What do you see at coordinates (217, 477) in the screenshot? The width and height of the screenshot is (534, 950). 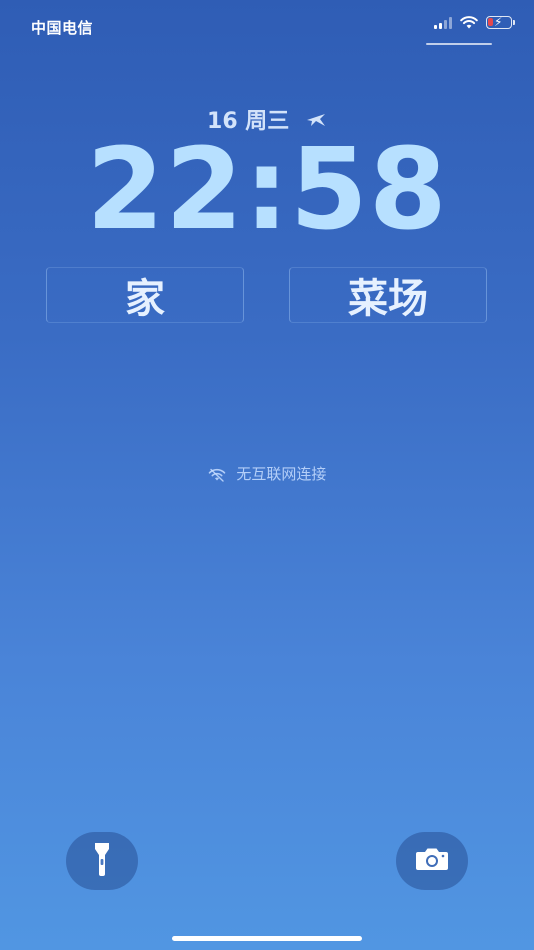 I see `wifi-off-icon` at bounding box center [217, 477].